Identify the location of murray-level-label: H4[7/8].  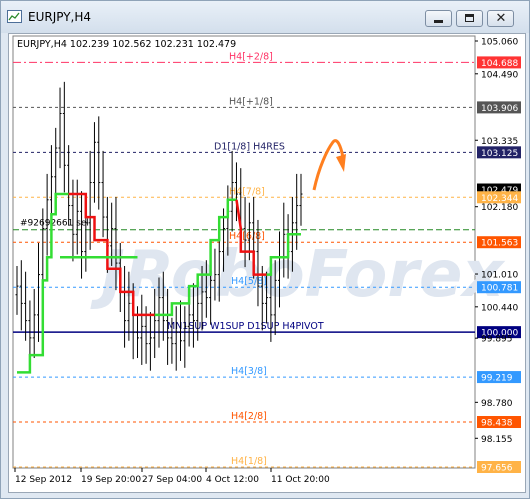
(247, 191).